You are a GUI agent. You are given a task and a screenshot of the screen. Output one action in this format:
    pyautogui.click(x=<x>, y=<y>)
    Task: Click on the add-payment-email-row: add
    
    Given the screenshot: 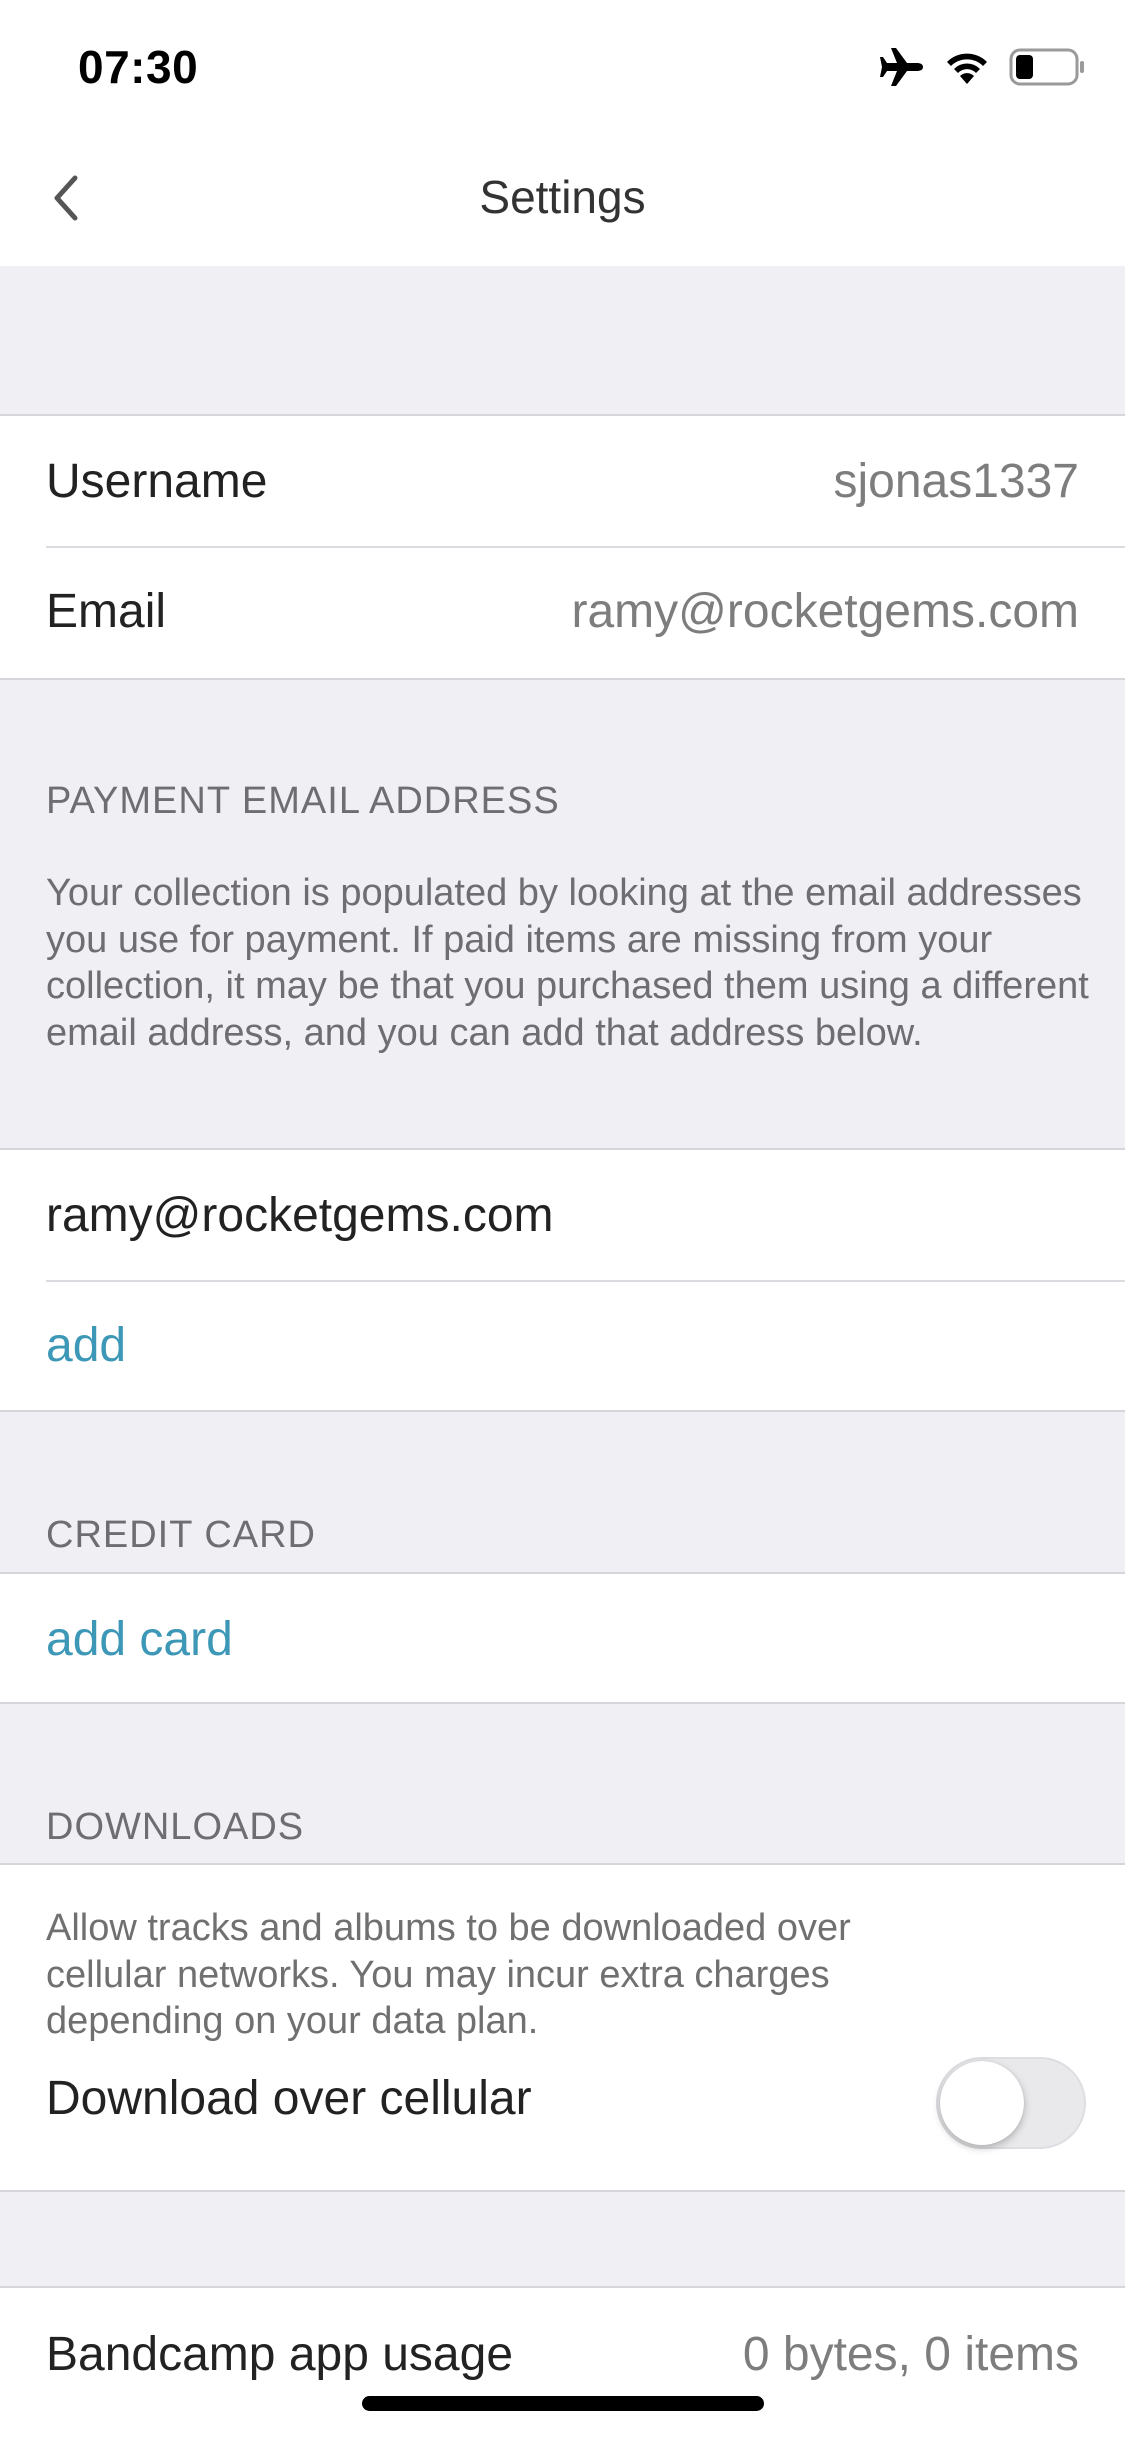 What is the action you would take?
    pyautogui.click(x=562, y=1345)
    